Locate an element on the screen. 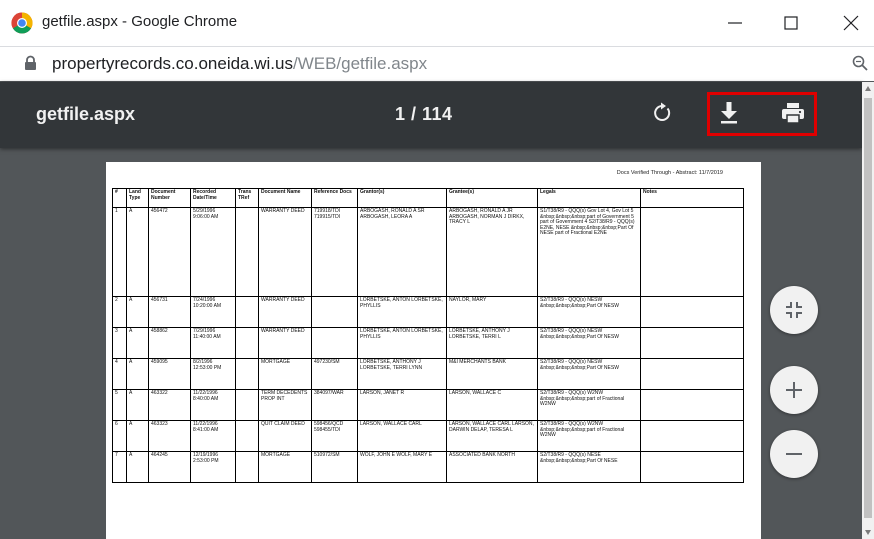 Image resolution: width=874 pixels, height=539 pixels. table-cell: 4 is located at coordinates (119, 374).